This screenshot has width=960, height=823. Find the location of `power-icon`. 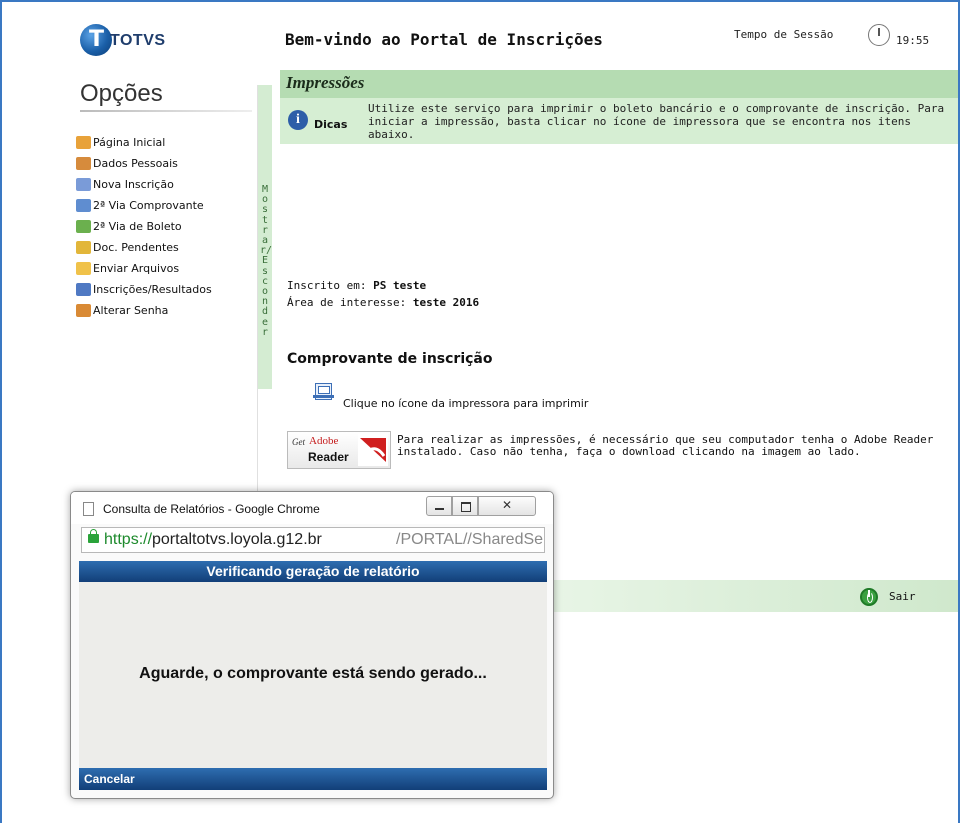

power-icon is located at coordinates (869, 597).